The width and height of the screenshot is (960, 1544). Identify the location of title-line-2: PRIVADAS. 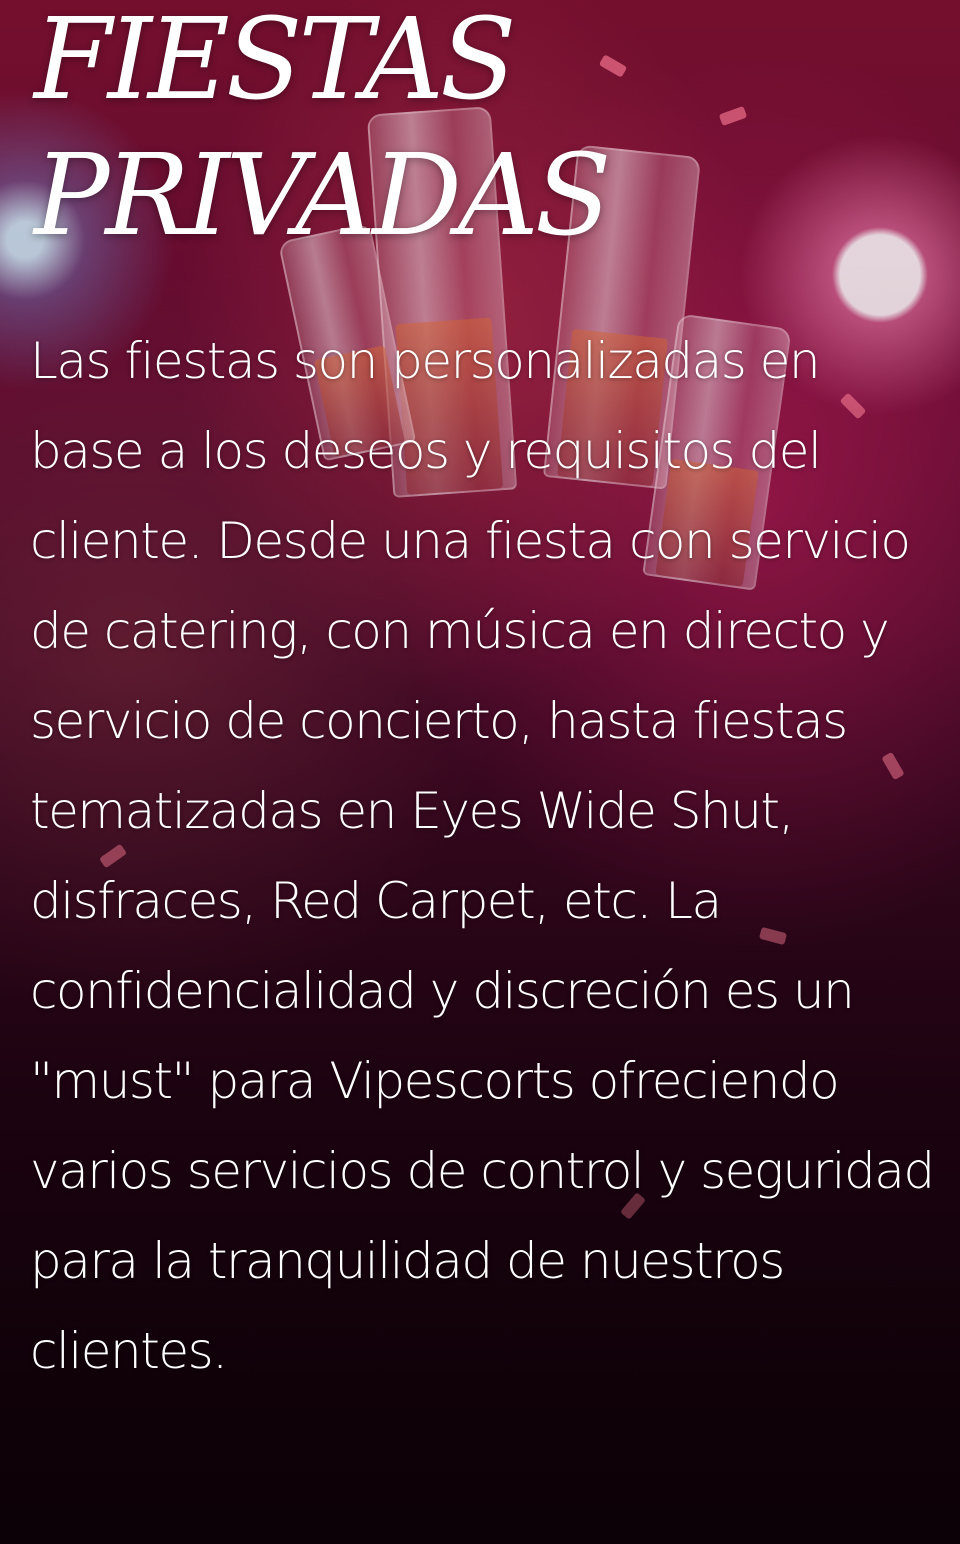
(322, 196).